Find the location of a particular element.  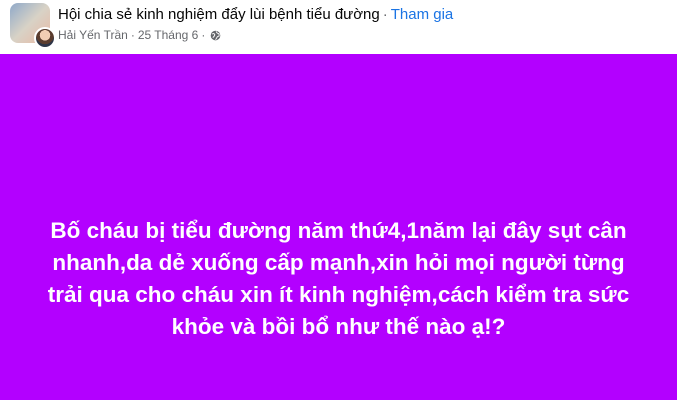

post-meta: Hải Yến Trần · 25 Tháng 6 · is located at coordinates (139, 35).